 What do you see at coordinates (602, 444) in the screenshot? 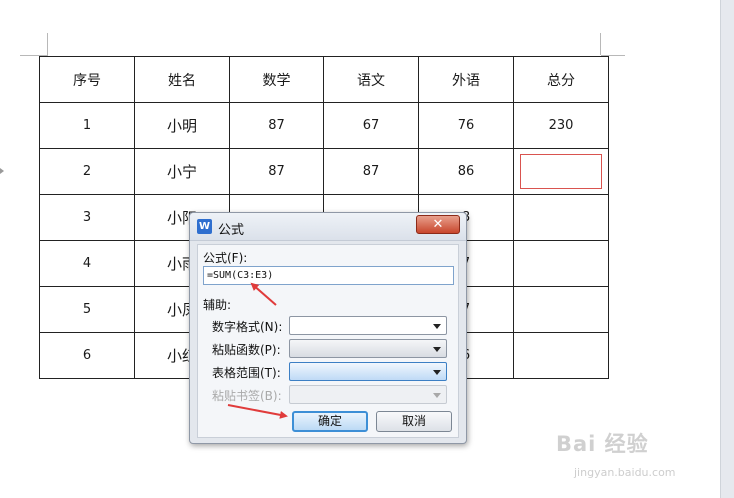
I see `watermark-logo: Bai 经验` at bounding box center [602, 444].